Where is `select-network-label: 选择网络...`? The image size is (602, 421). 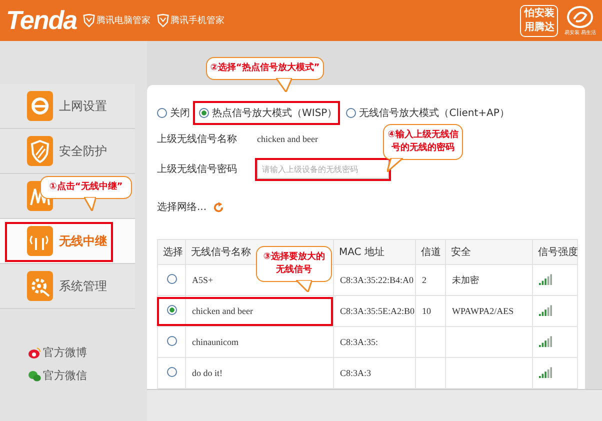 select-network-label: 选择网络... is located at coordinates (182, 207).